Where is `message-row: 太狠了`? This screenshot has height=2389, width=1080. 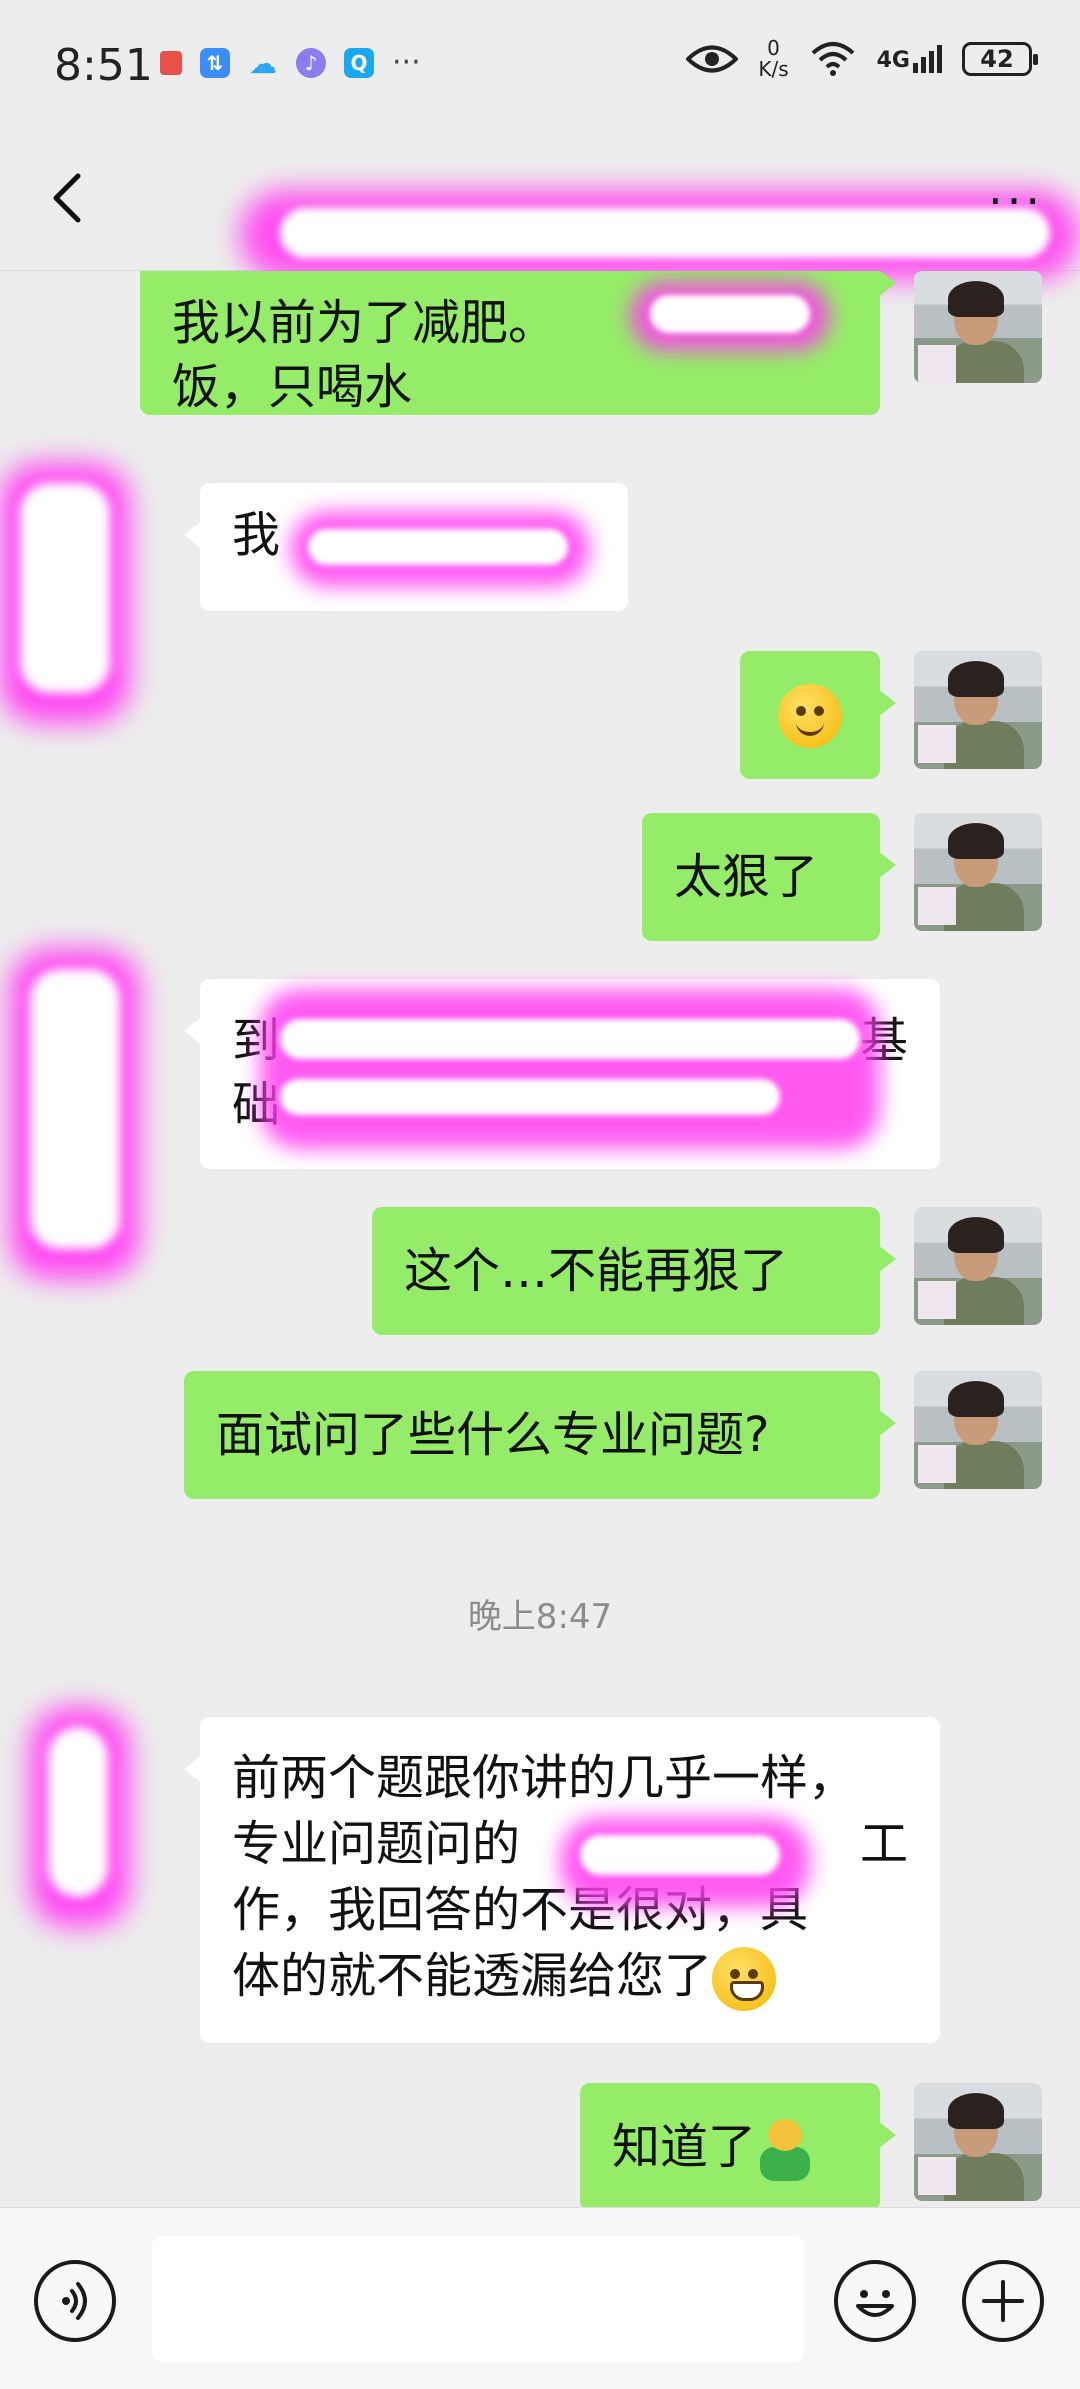
message-row: 太狠了 is located at coordinates (540, 878).